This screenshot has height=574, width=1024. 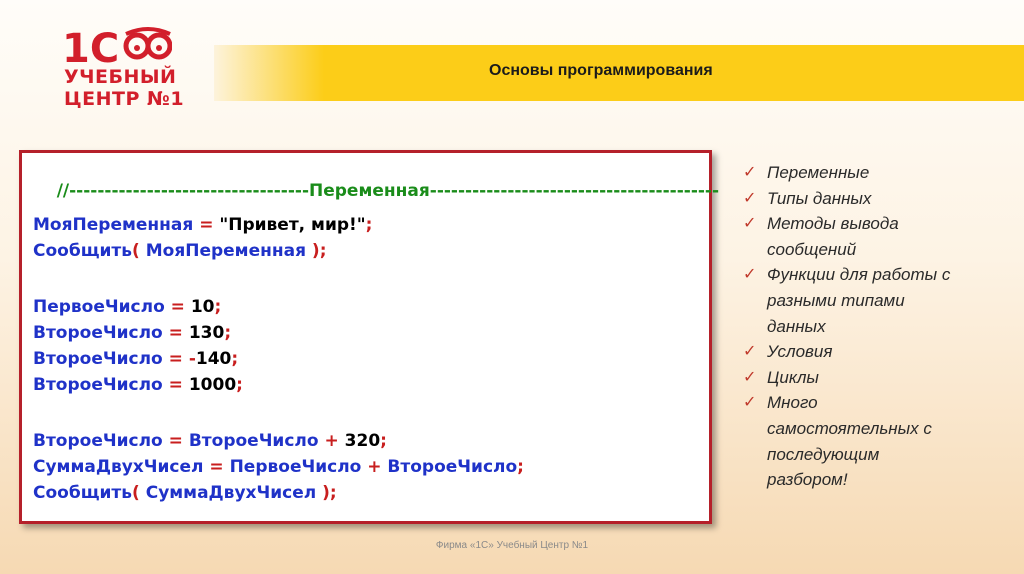 I want to click on code-line-add: ВтороеЧисло = ВтороеЧисло + 320;, so click(x=210, y=441).